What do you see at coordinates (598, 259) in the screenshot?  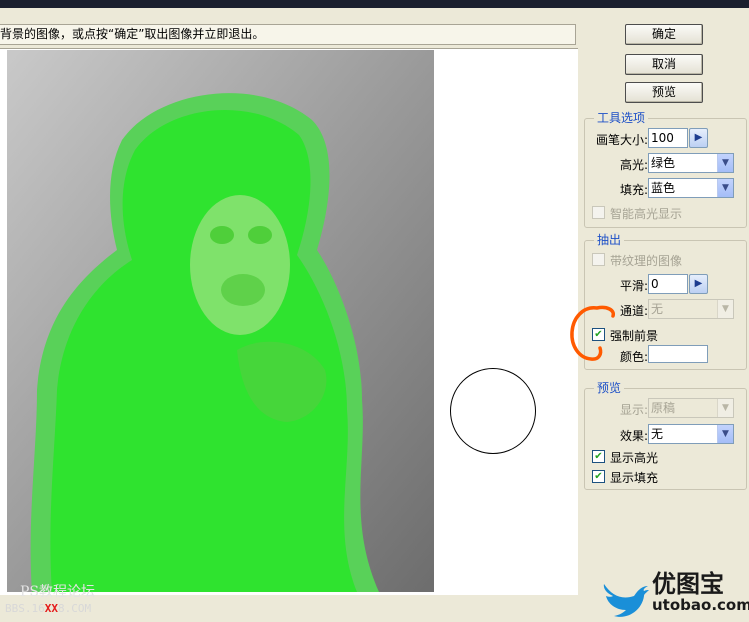 I see `textured-checkbox` at bounding box center [598, 259].